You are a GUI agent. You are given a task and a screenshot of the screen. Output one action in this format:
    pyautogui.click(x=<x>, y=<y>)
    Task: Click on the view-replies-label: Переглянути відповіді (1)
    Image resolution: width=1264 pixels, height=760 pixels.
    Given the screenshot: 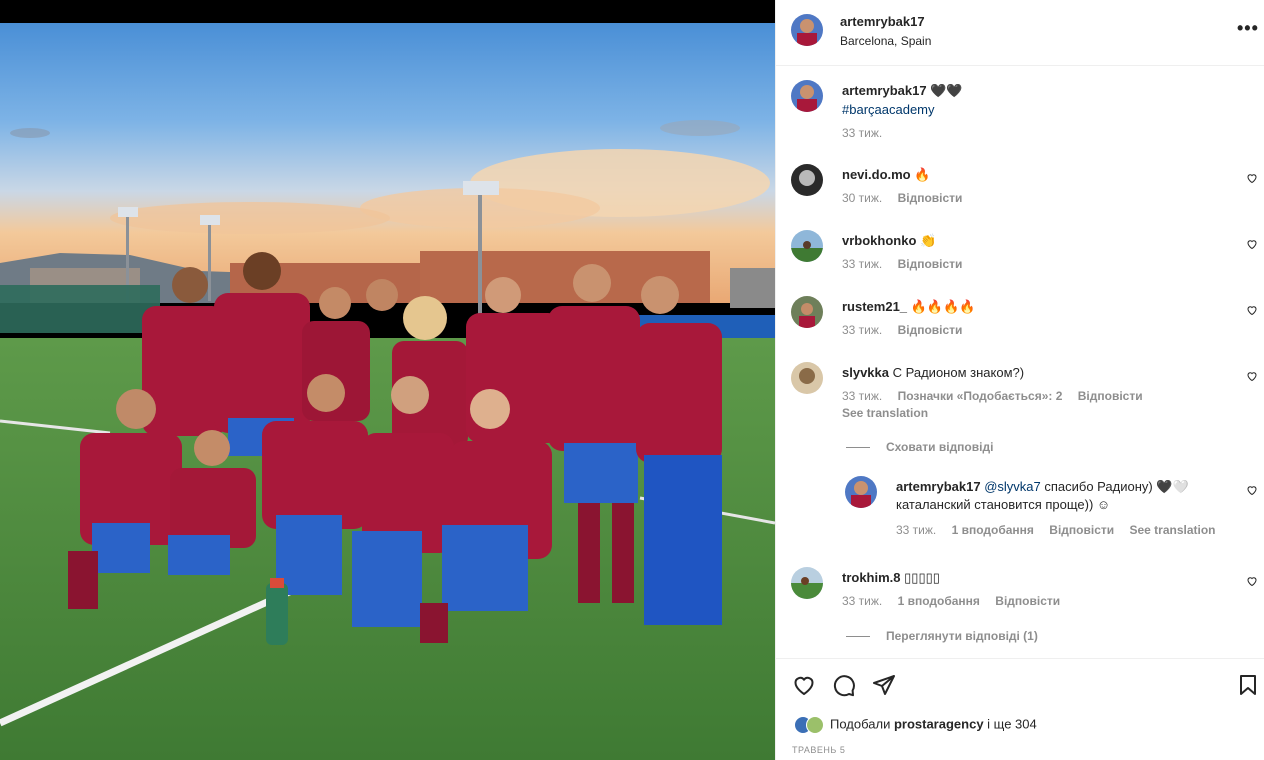 What is the action you would take?
    pyautogui.click(x=962, y=636)
    